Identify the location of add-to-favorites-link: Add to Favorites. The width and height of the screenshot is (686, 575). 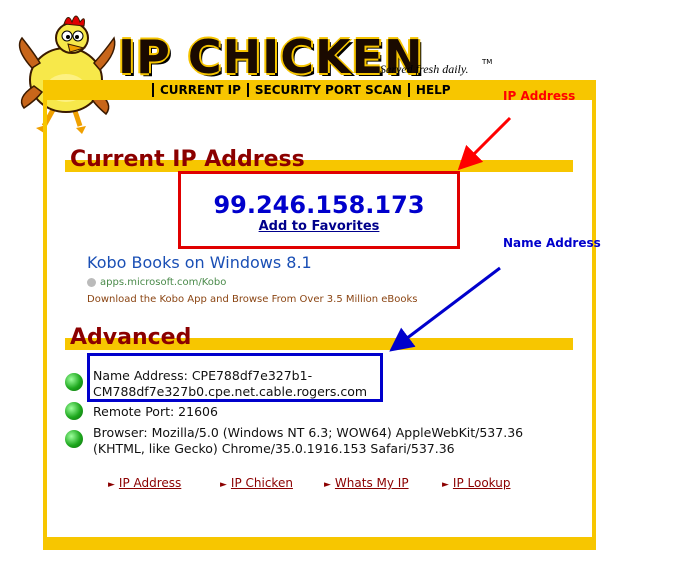
(319, 226).